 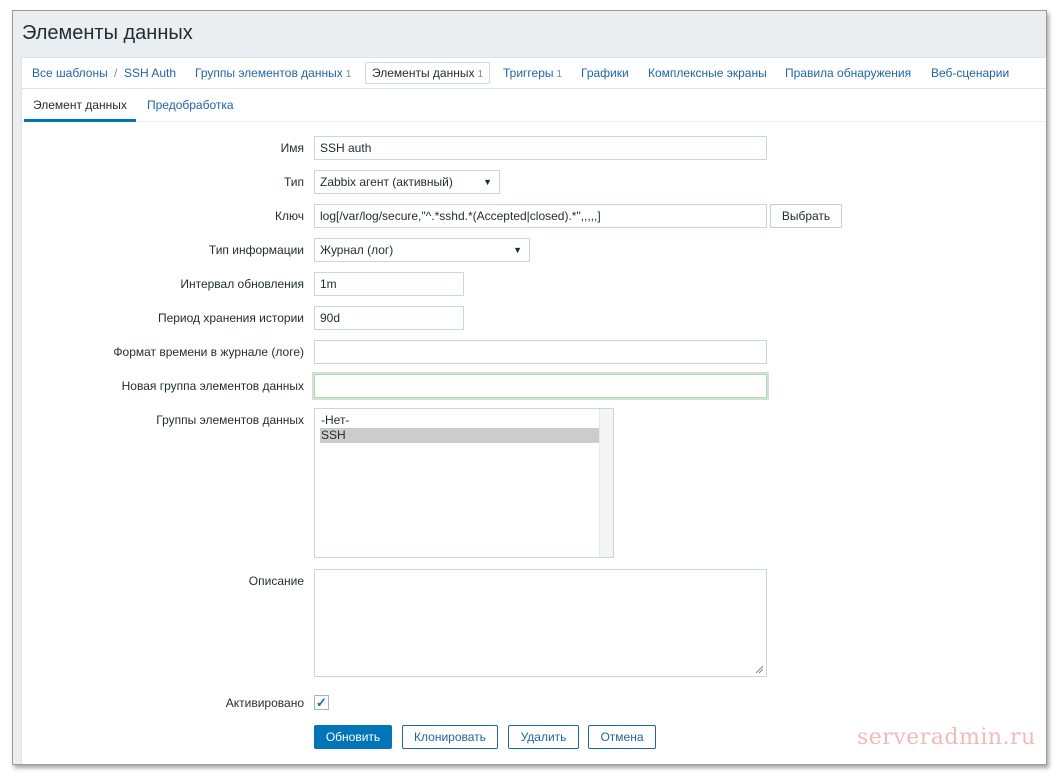 What do you see at coordinates (212, 386) in the screenshot?
I see `new-application-label: Новая группа элементов данных` at bounding box center [212, 386].